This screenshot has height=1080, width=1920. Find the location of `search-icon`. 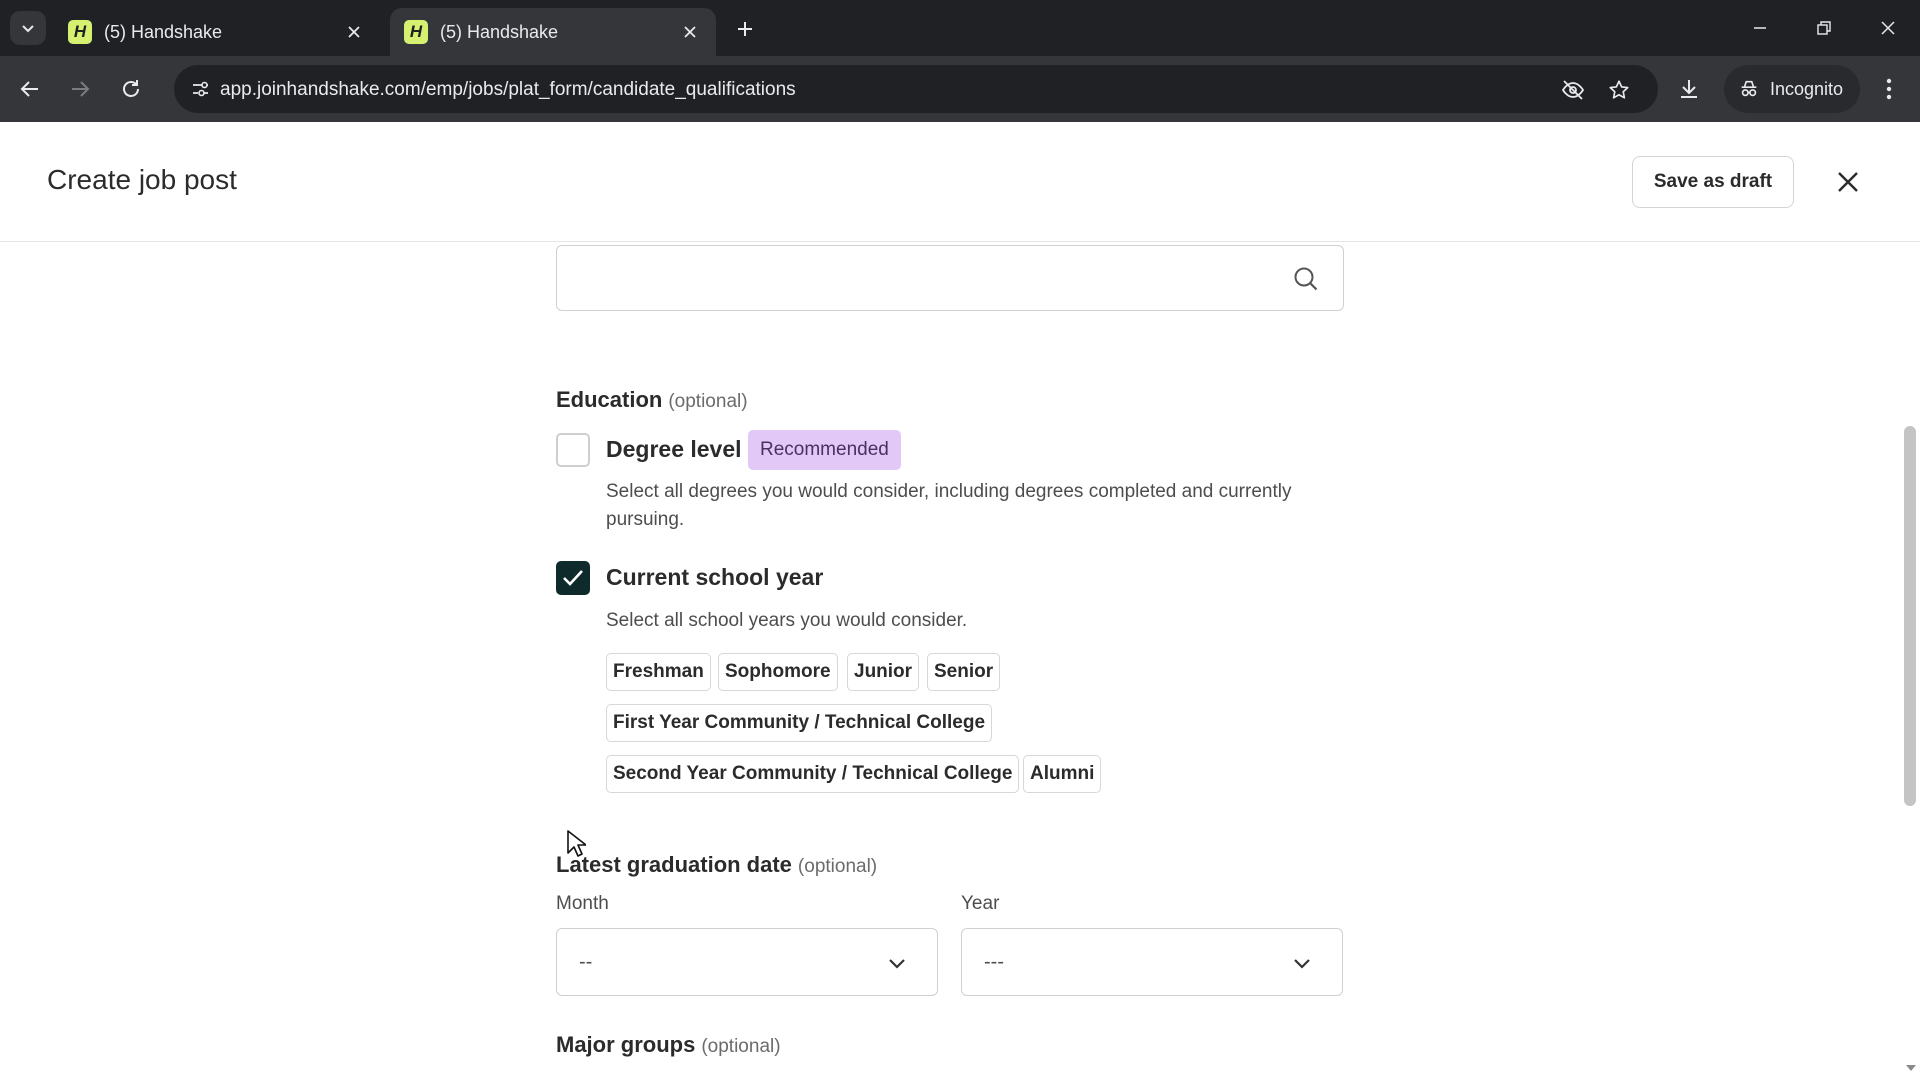

search-icon is located at coordinates (1306, 279).